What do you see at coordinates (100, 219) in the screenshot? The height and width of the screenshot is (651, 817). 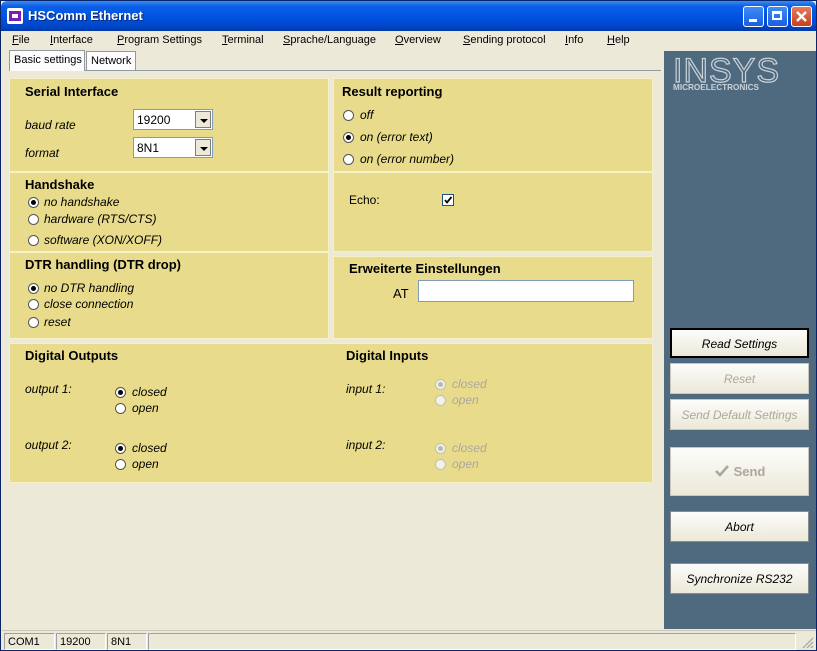 I see `hardware-handshake-label: hardware (RTS/CTS)` at bounding box center [100, 219].